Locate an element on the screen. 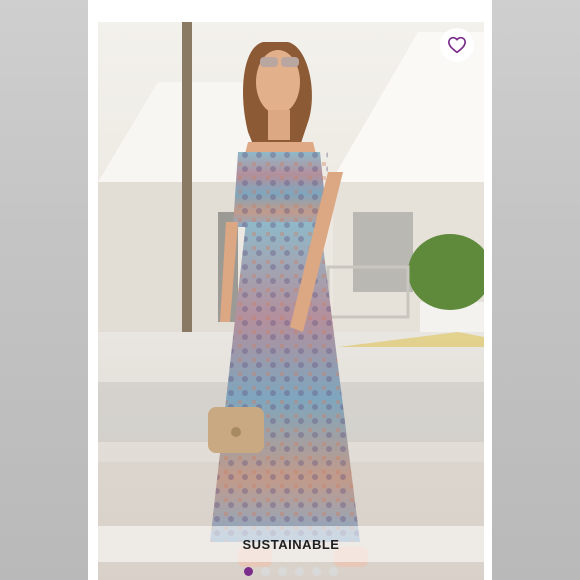 Image resolution: width=580 pixels, height=580 pixels. heart-outline-icon is located at coordinates (457, 45).